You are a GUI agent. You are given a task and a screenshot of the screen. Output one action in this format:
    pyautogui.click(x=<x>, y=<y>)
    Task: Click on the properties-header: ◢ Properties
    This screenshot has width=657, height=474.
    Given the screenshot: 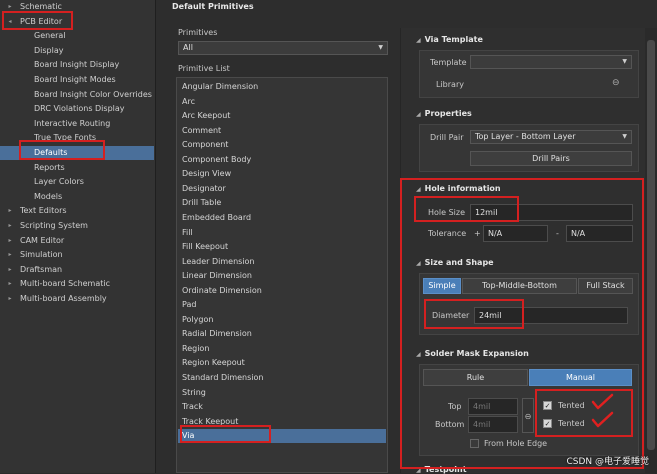 What is the action you would take?
    pyautogui.click(x=444, y=113)
    